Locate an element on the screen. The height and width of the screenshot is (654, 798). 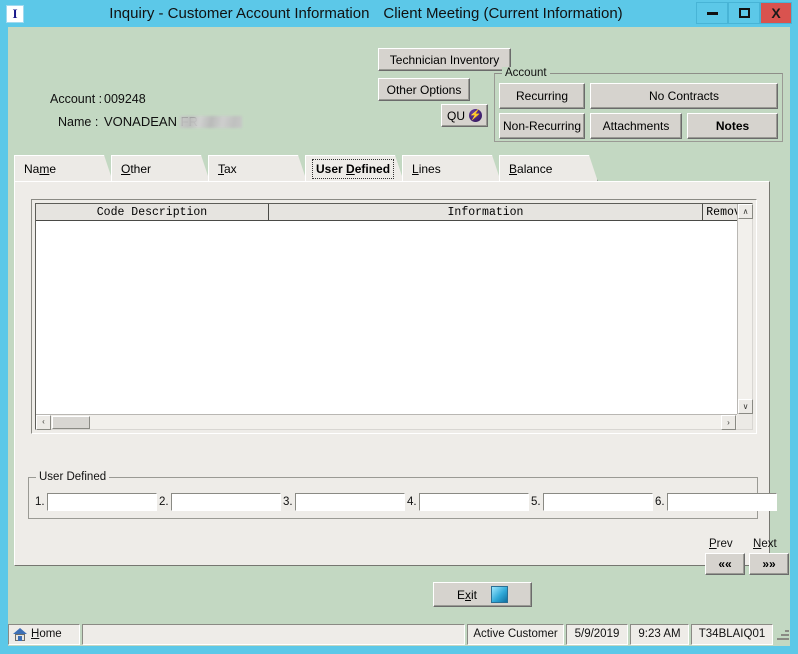
user-defined-field-6: 6. is located at coordinates (716, 502).